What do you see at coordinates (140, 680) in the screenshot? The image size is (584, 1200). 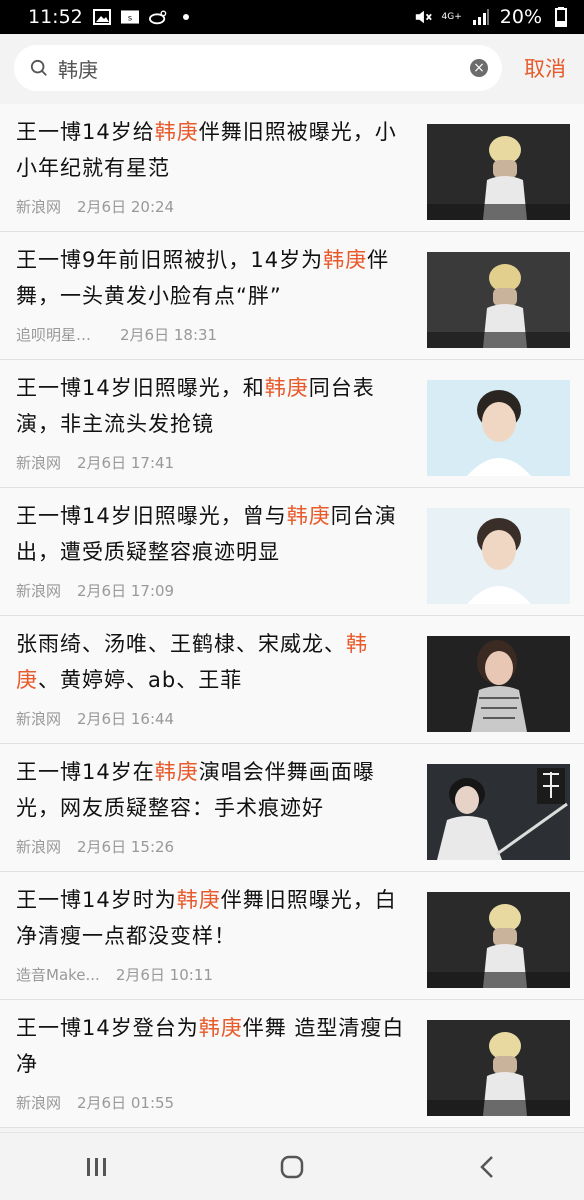 I see `title-text: 、黄婷婷、ab、王菲` at bounding box center [140, 680].